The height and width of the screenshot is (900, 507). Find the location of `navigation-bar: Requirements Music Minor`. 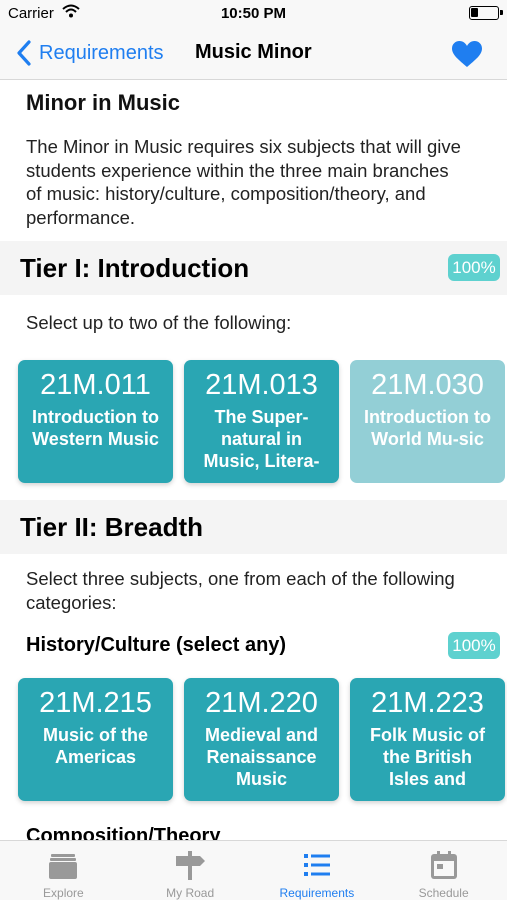

navigation-bar: Requirements Music Minor is located at coordinates (253, 54).